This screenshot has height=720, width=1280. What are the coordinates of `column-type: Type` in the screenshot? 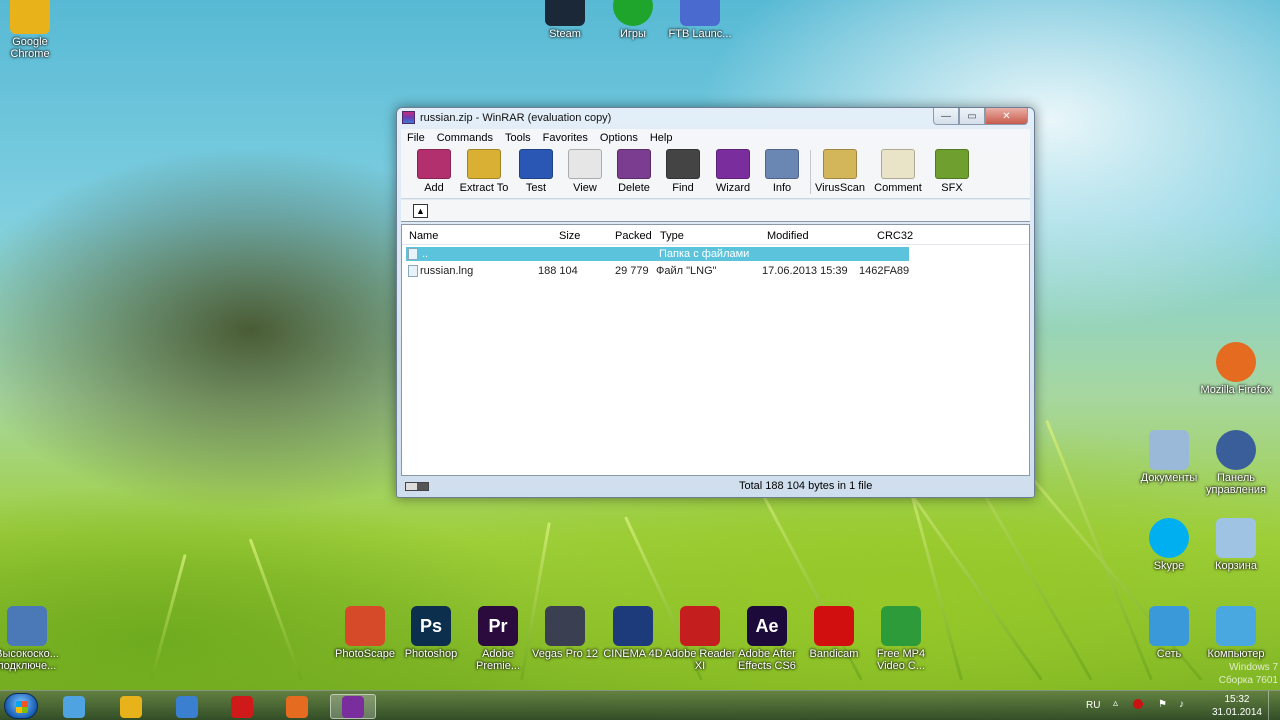 It's located at (672, 236).